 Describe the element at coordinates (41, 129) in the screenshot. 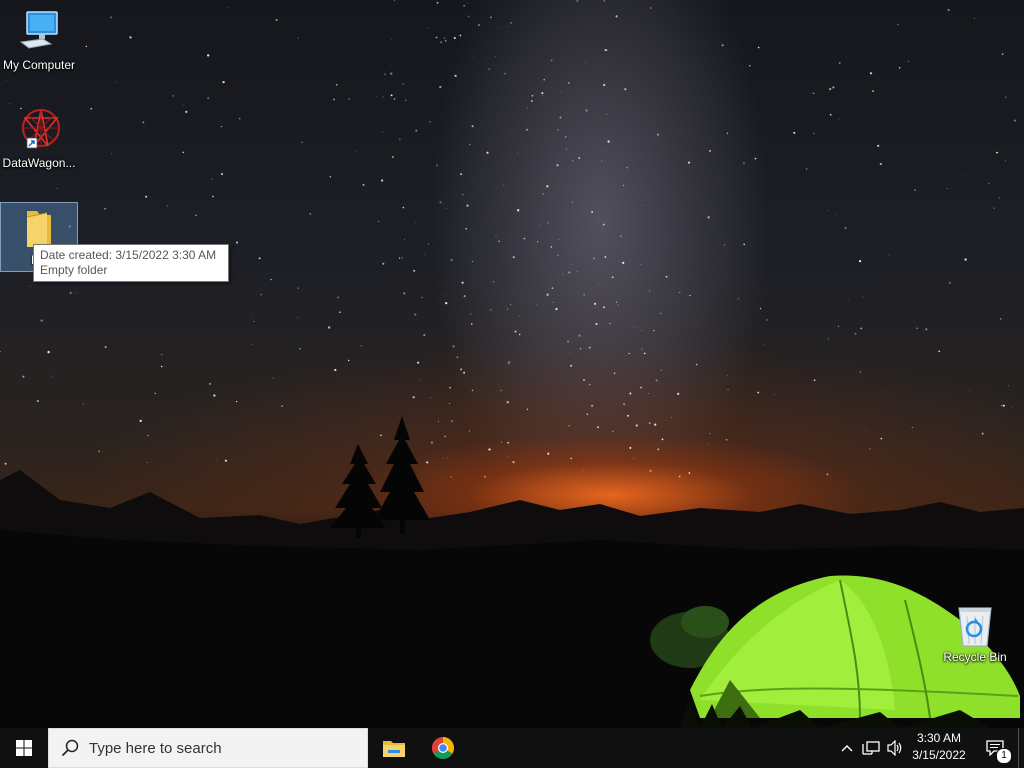

I see `datawagon-app-icon` at that location.